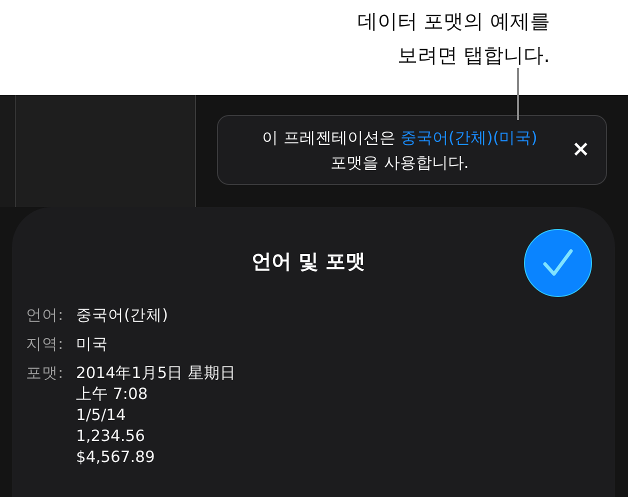 This screenshot has height=497, width=628. Describe the element at coordinates (156, 373) in the screenshot. I see `field-value: 2014年1月5日 星期日` at that location.